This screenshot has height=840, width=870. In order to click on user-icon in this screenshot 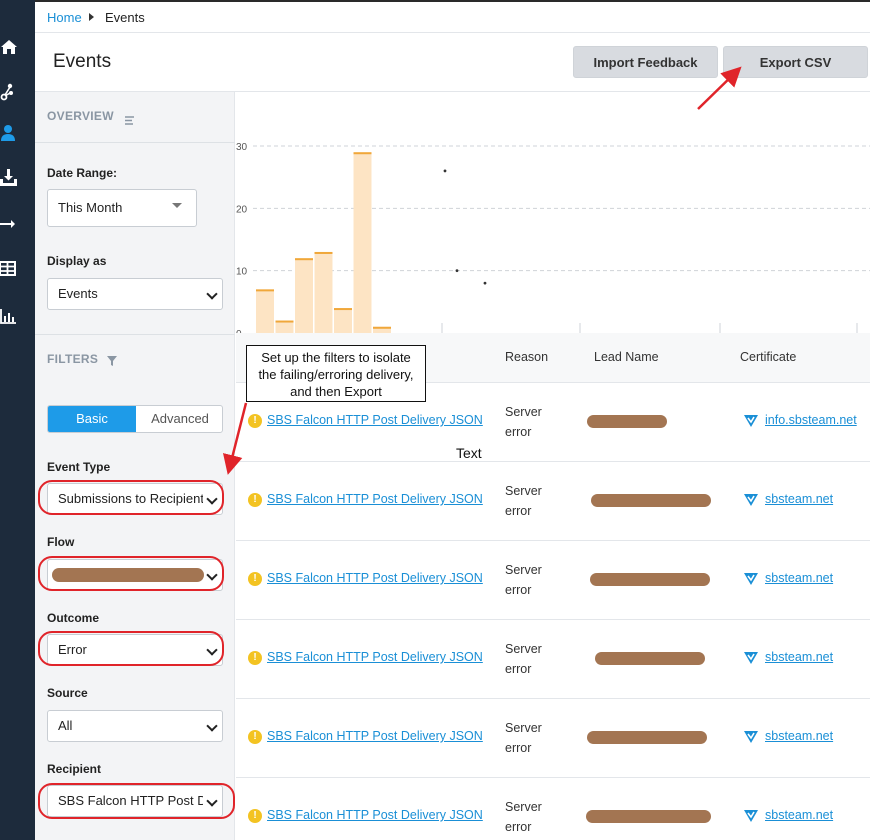, I will do `click(9, 133)`.